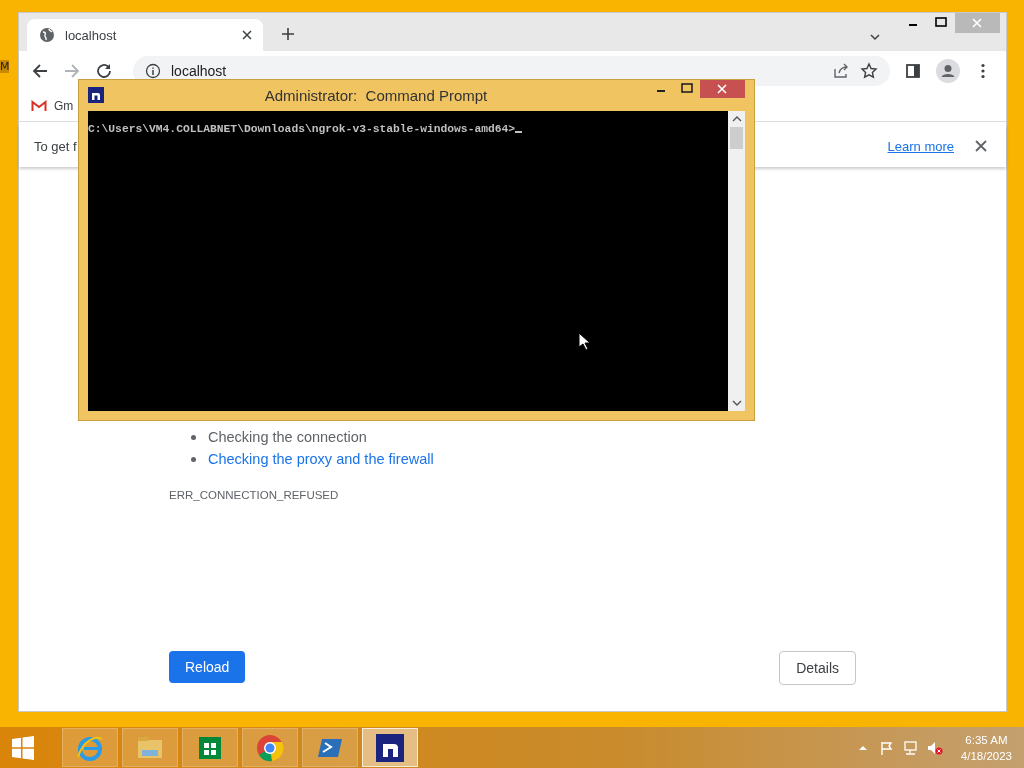 The width and height of the screenshot is (1024, 768). What do you see at coordinates (321, 459) in the screenshot?
I see `suggestion-link: Checking the proxy and the firewall` at bounding box center [321, 459].